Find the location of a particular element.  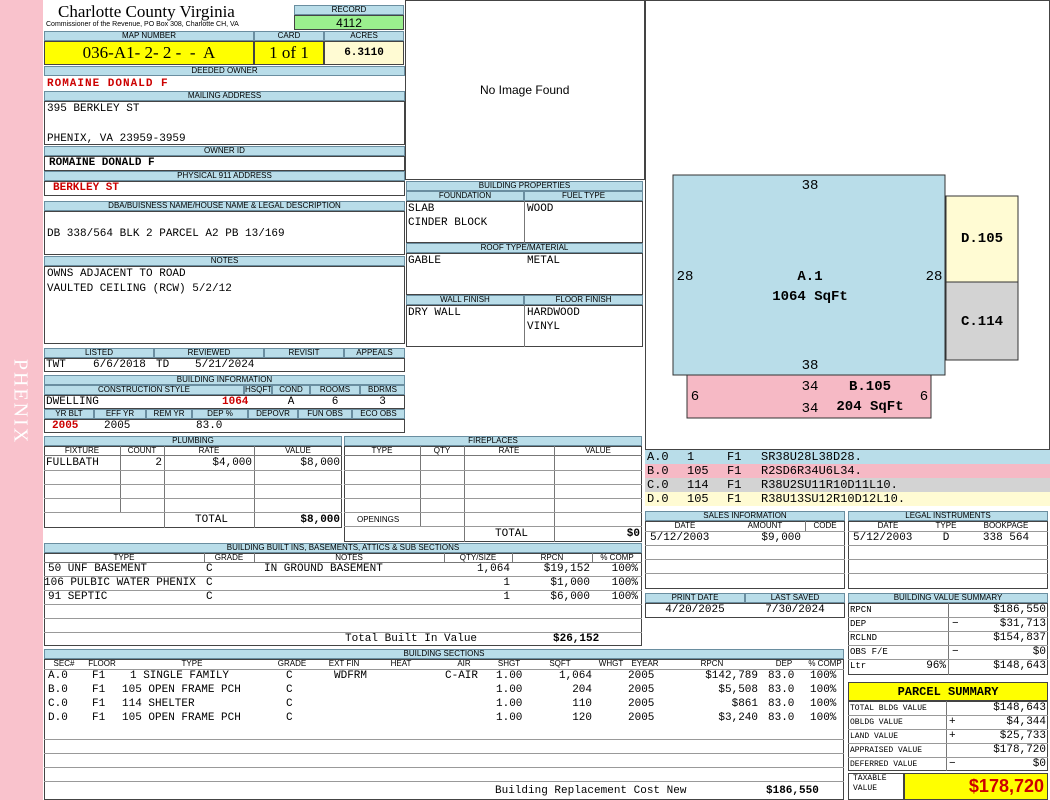

legal-date: 5/12/2003 is located at coordinates (883, 538).